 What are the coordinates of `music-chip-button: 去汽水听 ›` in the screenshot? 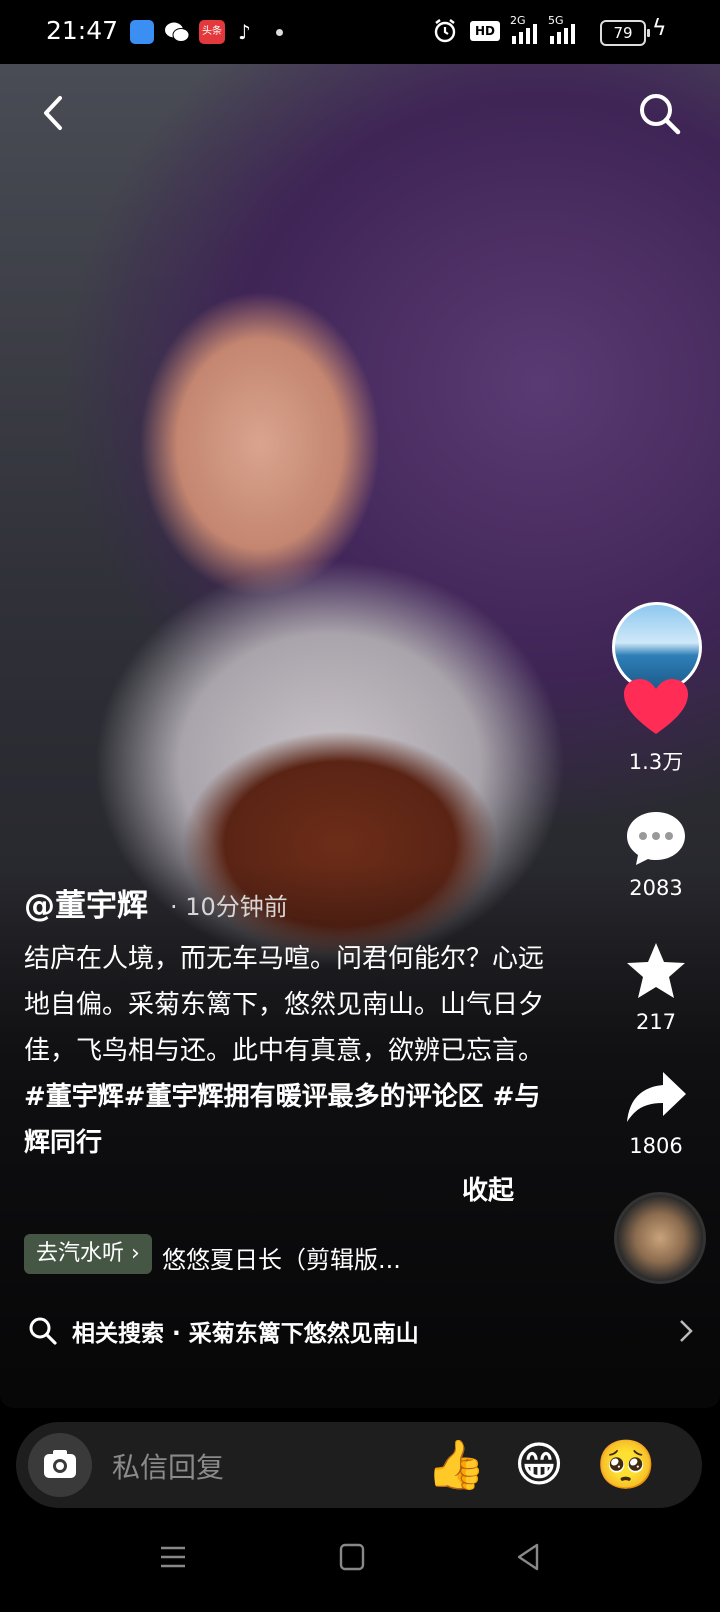 It's located at (88, 1254).